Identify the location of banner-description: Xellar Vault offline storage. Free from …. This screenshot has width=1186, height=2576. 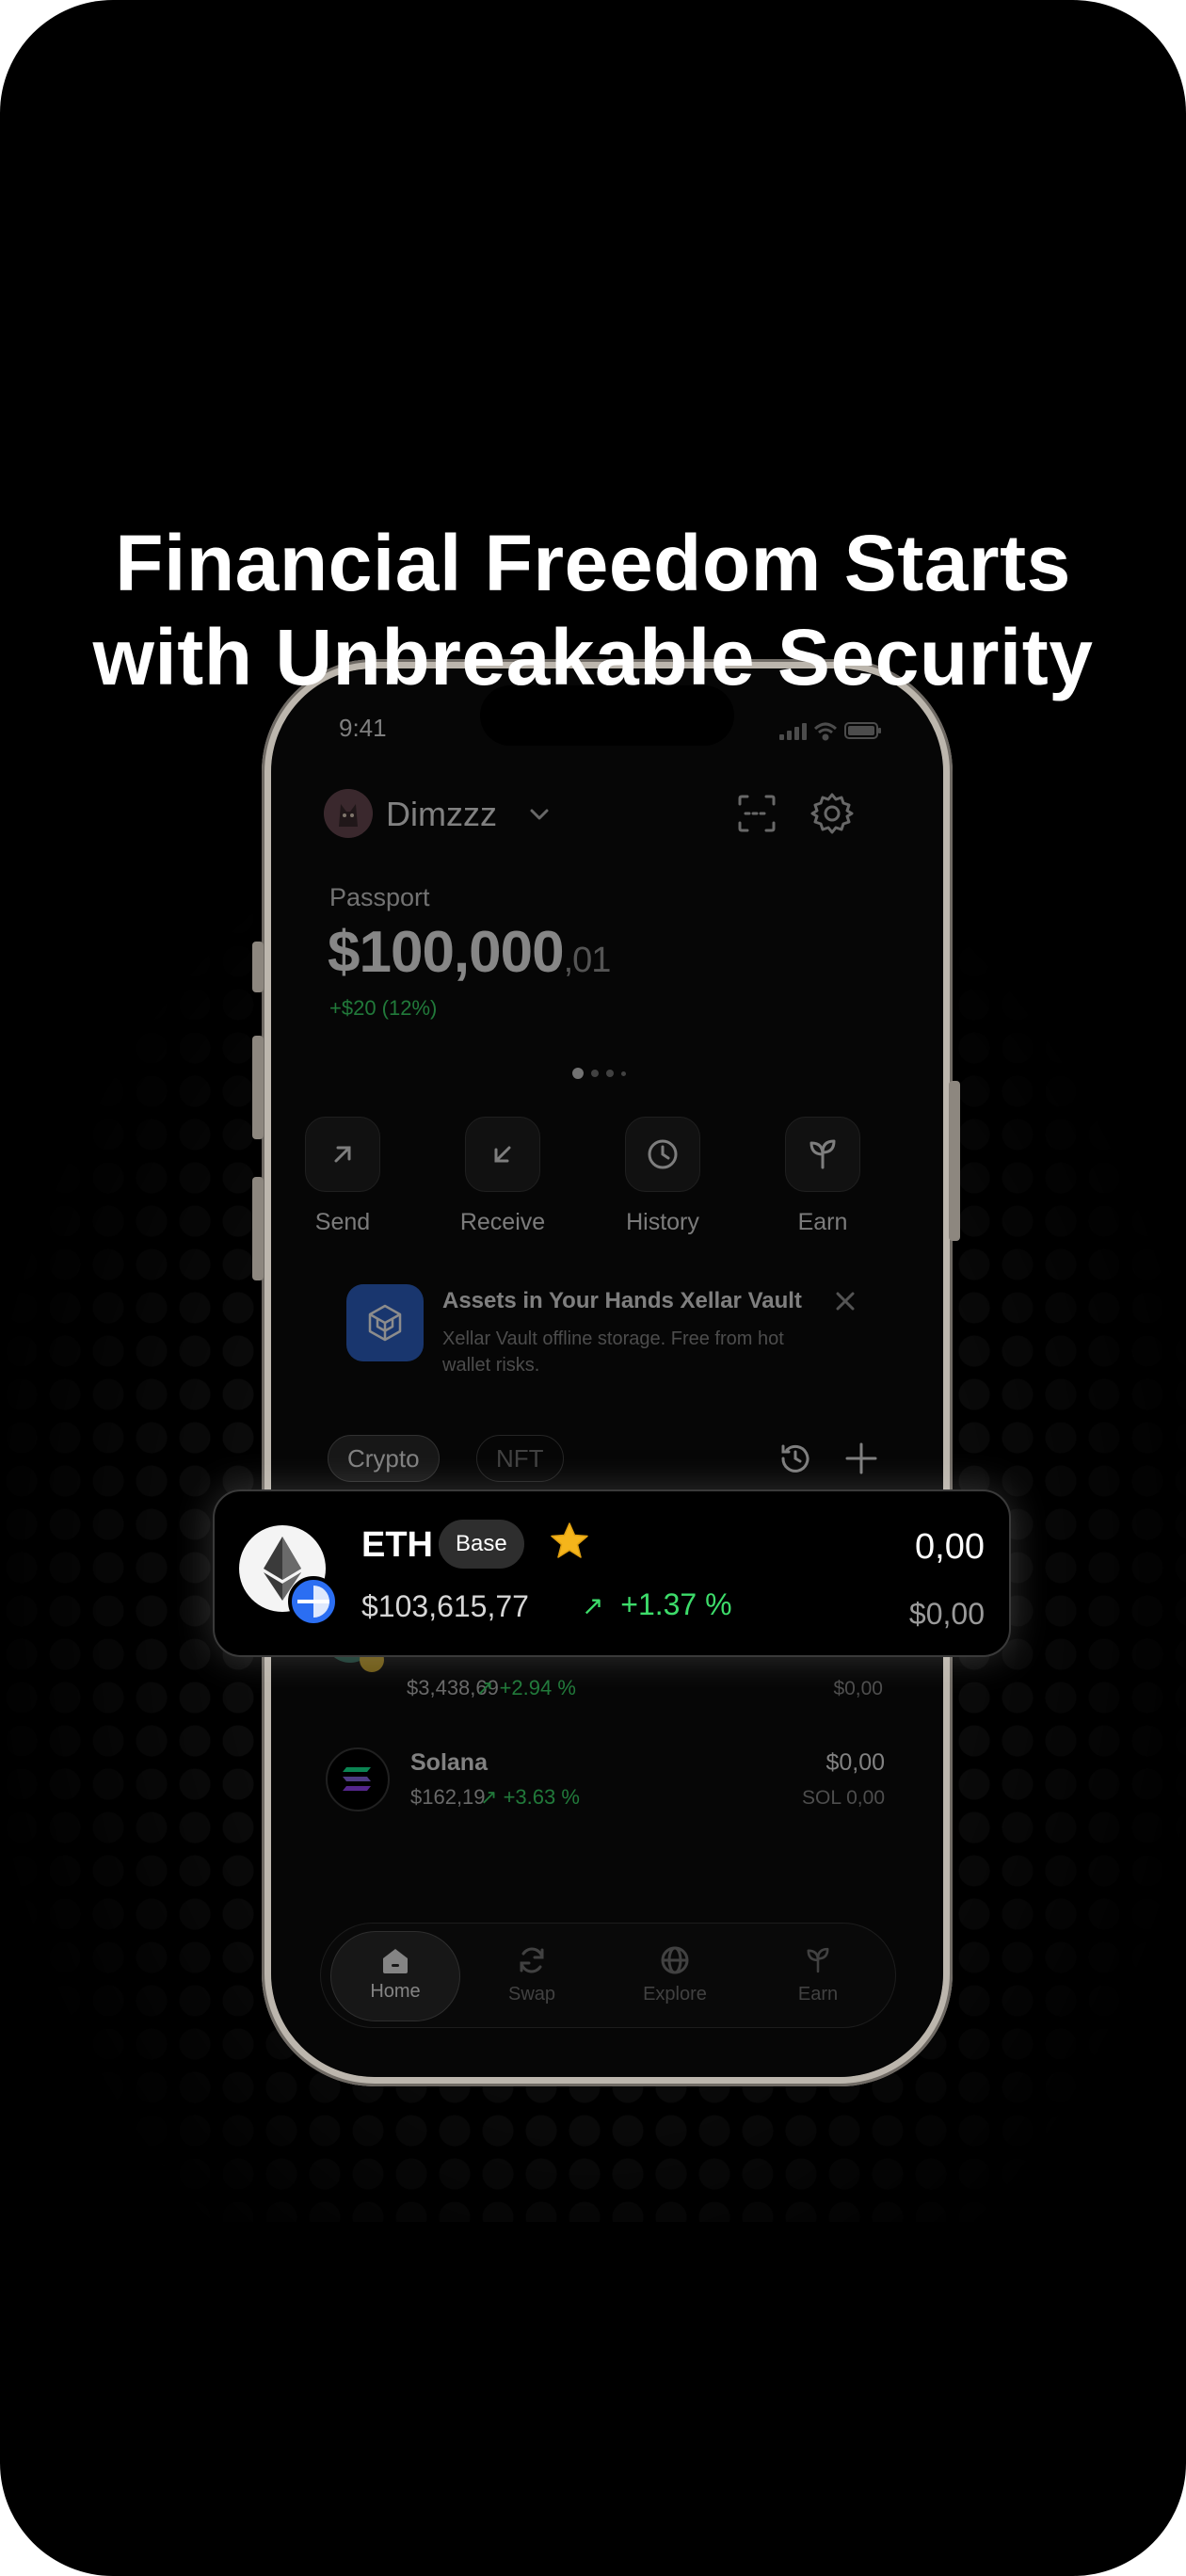
(613, 1352).